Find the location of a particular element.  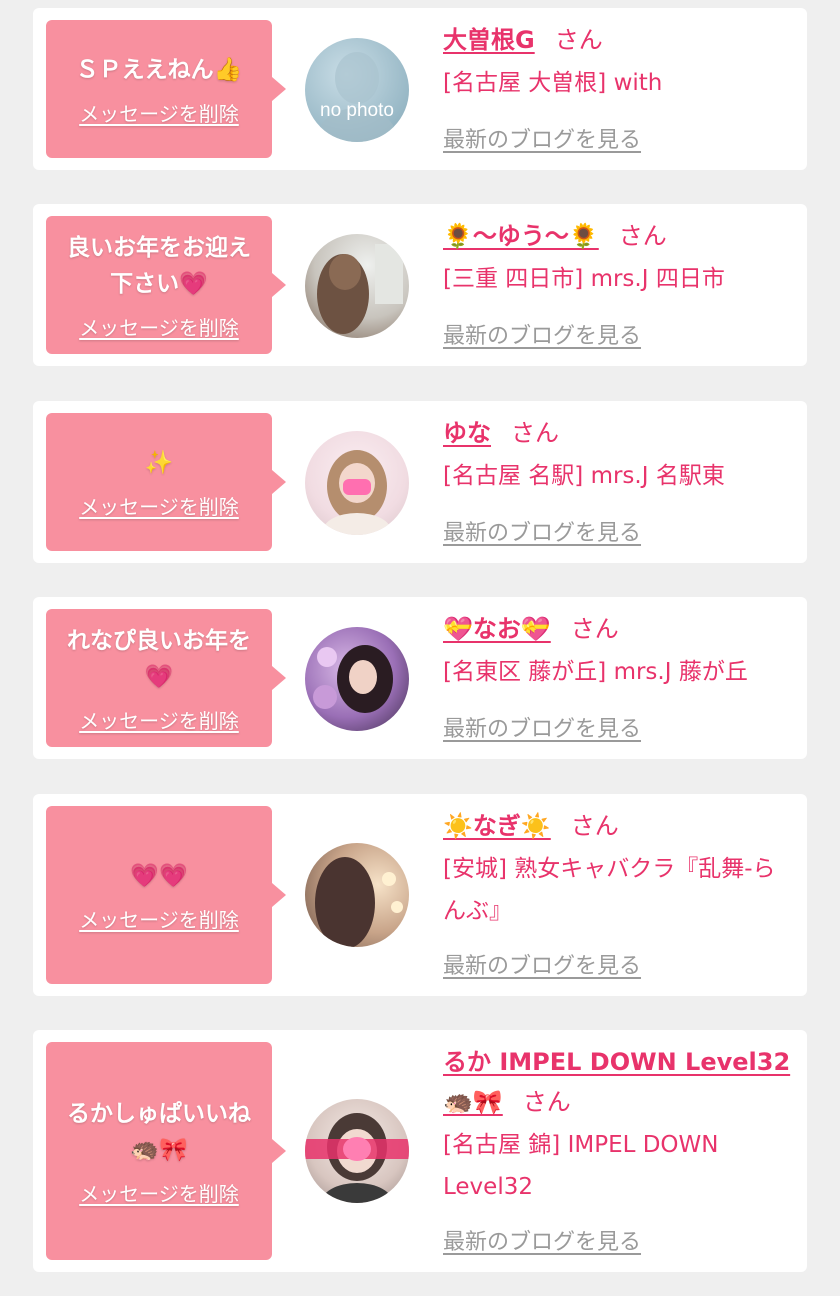

message-bubble: 良いお年をお迎え下さい💗 メッセージを削除 is located at coordinates (166, 285).